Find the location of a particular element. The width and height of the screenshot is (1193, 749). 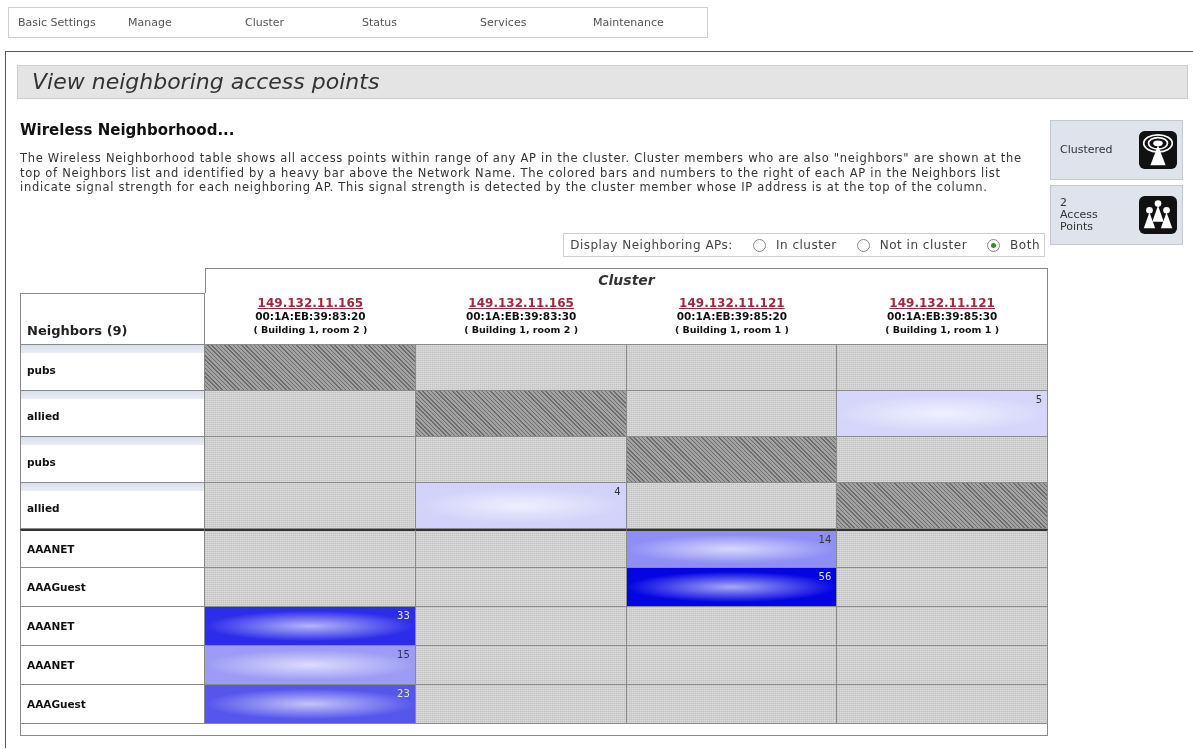

mac-address: 00:1A:EB:39:85:20 is located at coordinates (731, 316).